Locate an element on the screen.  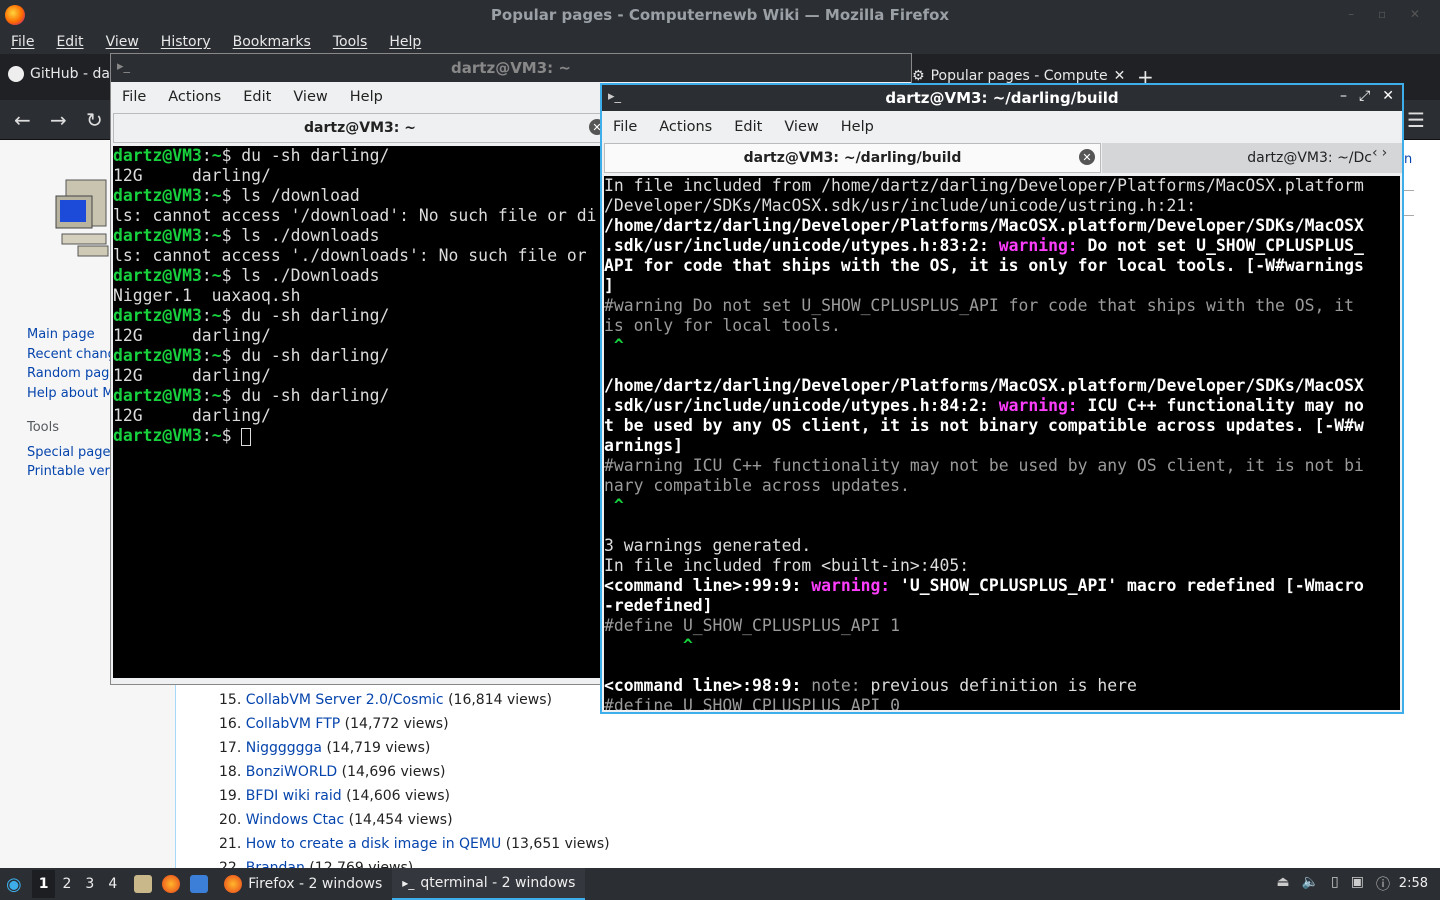
terminal1-title-bar: dartz@VM3: ~ is located at coordinates (511, 68).